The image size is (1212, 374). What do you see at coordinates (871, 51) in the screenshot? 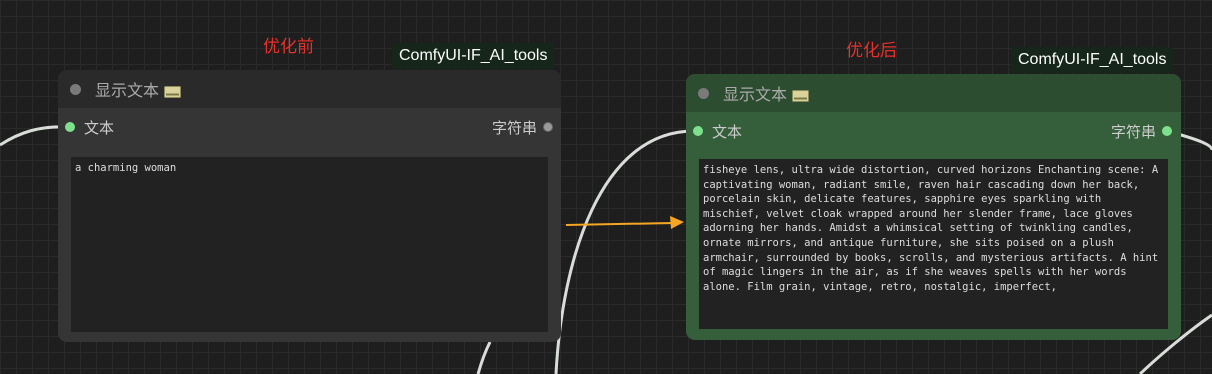
I see `caption-after: 优化后` at bounding box center [871, 51].